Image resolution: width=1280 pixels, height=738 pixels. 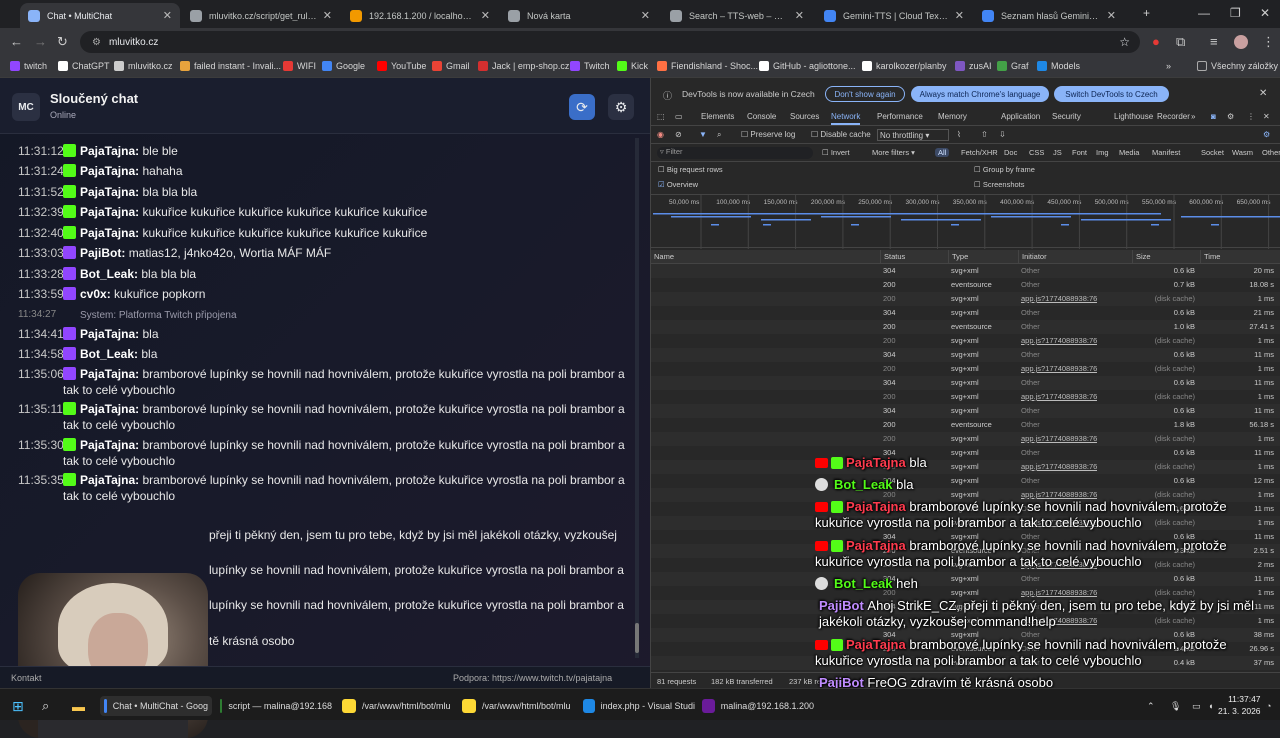 What do you see at coordinates (590, 66) in the screenshot?
I see `bookmark-item: Twitch` at bounding box center [590, 66].